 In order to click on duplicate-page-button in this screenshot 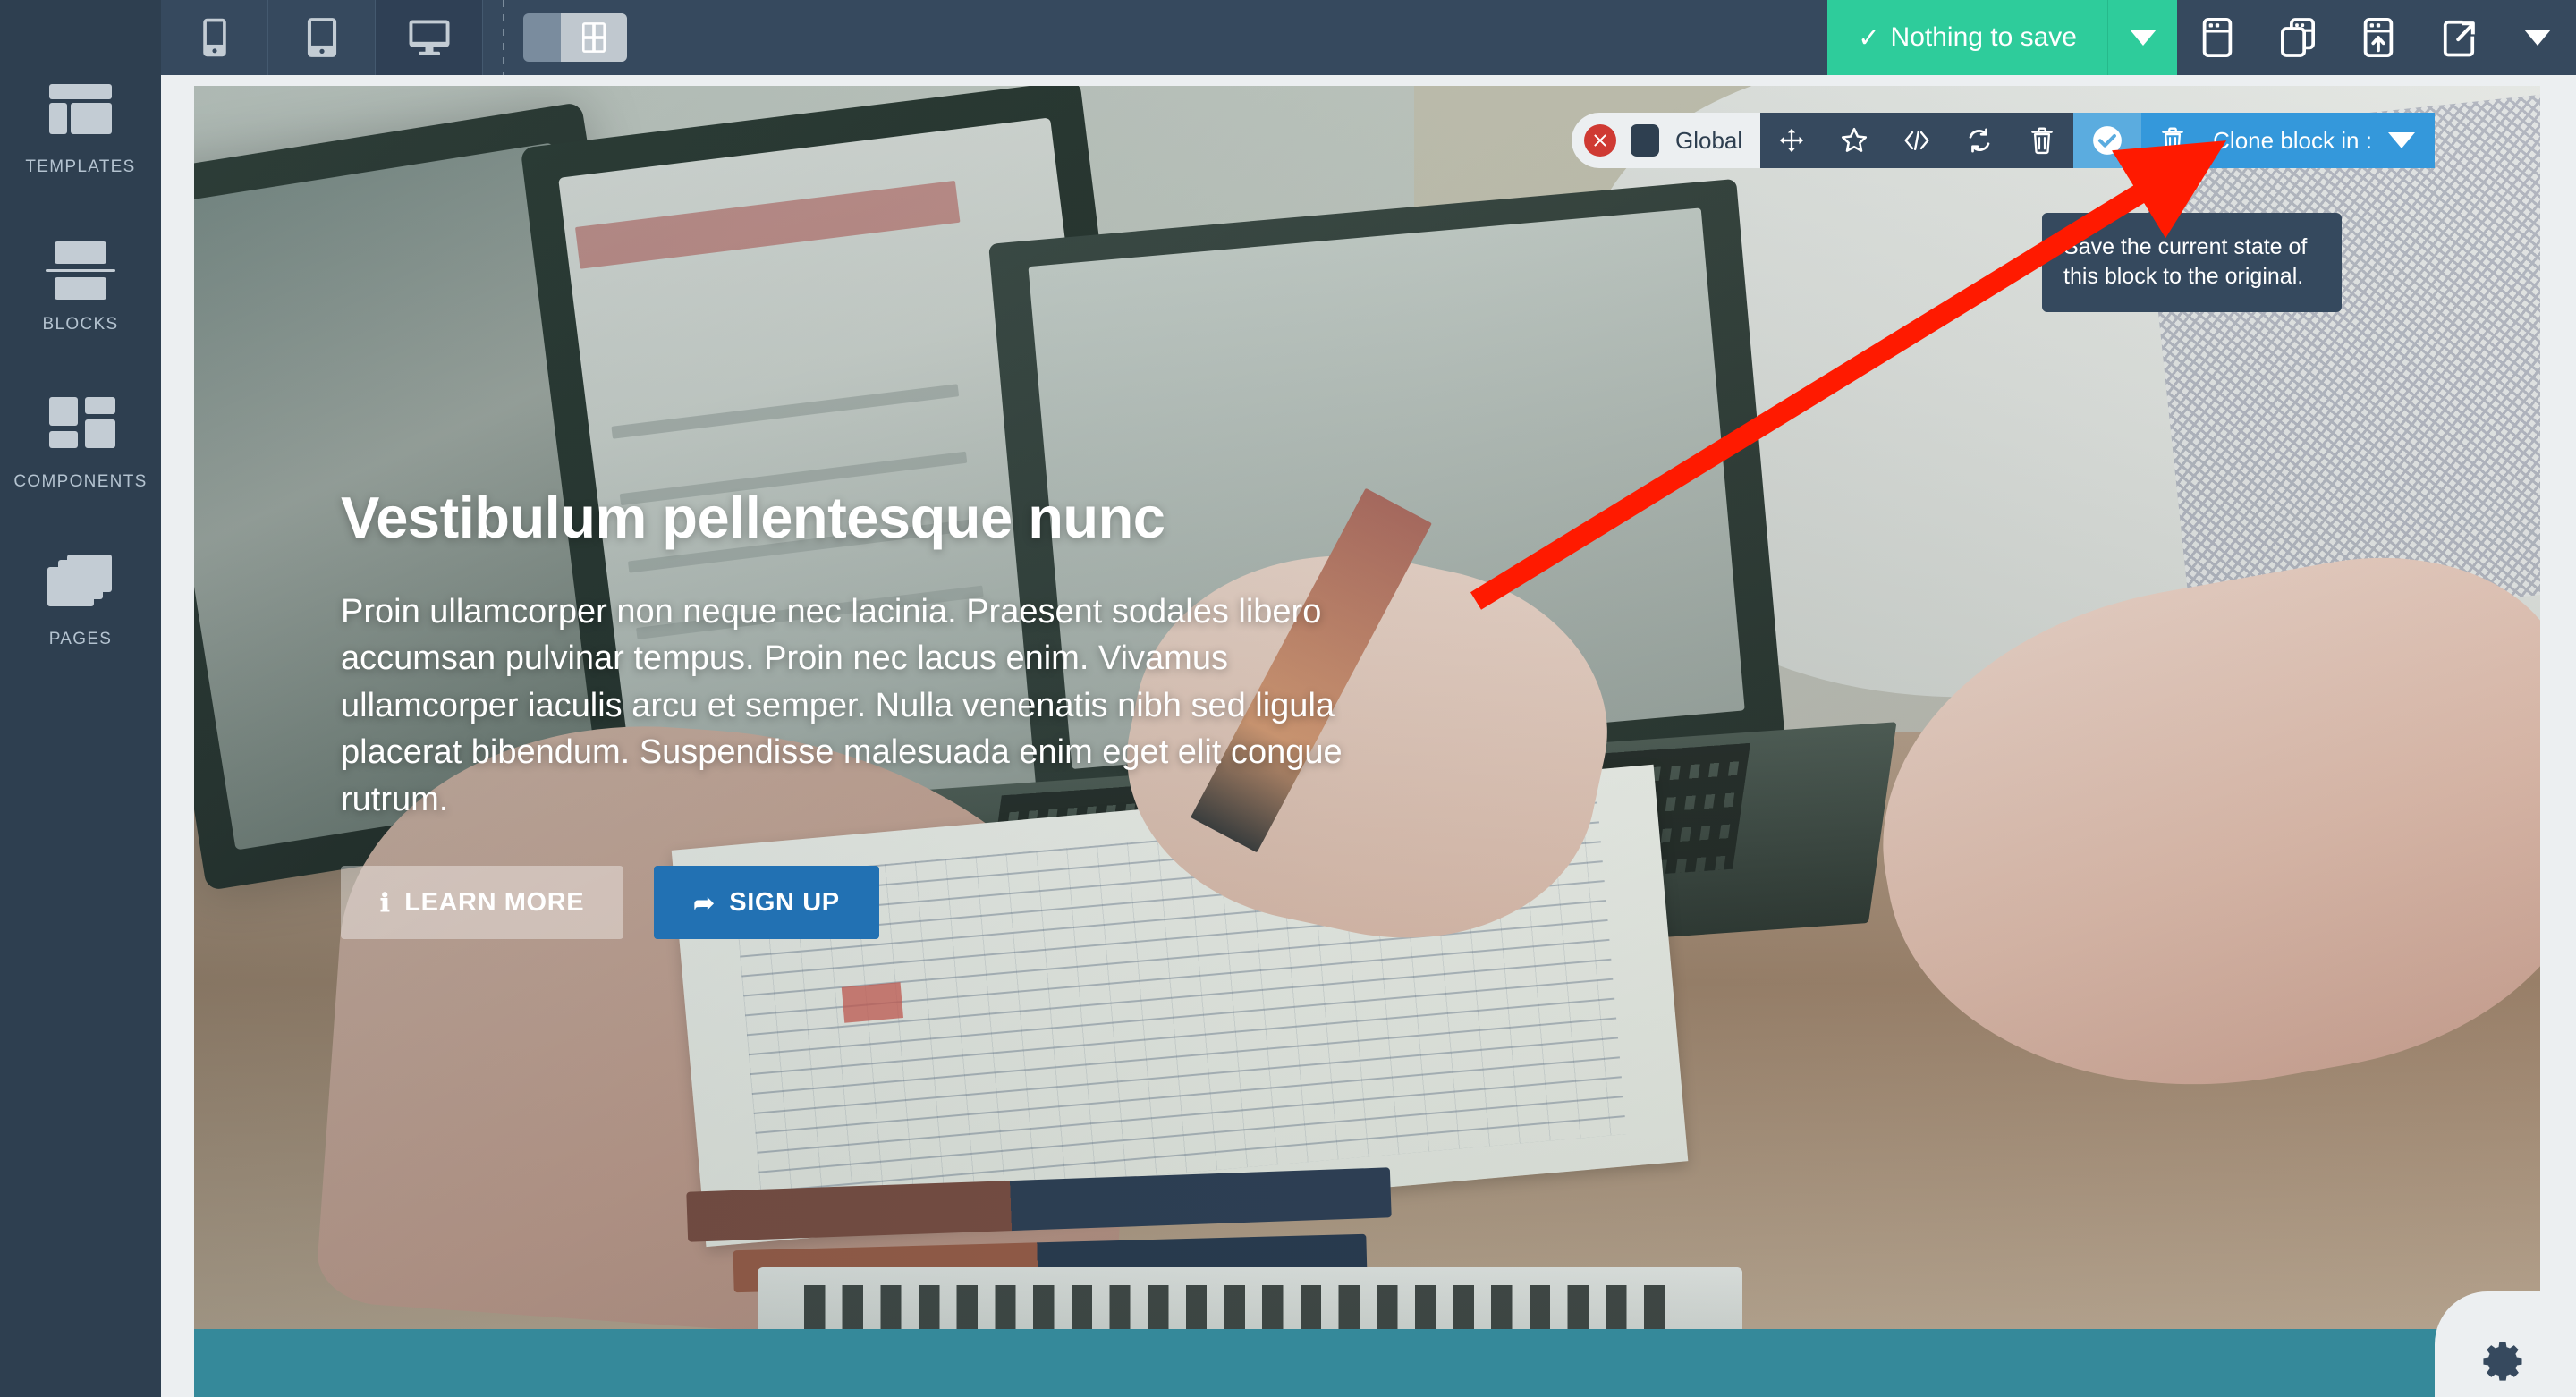, I will do `click(2298, 37)`.